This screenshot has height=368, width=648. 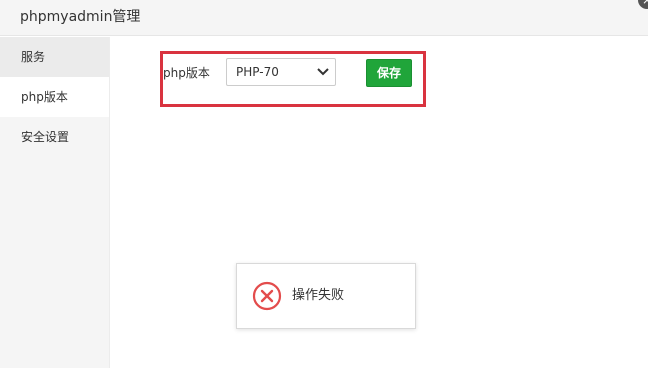 I want to click on sidebar-item-php-version: php版本, so click(x=54, y=97).